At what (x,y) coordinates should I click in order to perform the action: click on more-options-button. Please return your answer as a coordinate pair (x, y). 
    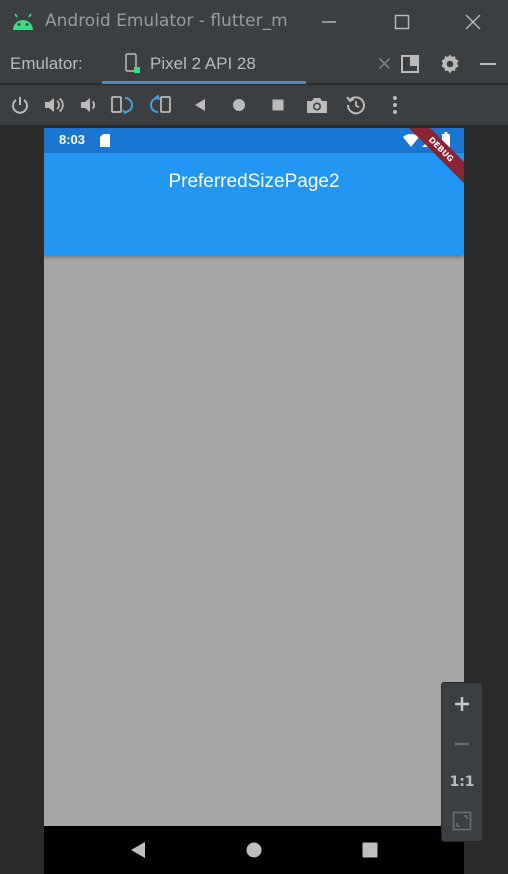
    Looking at the image, I should click on (395, 105).